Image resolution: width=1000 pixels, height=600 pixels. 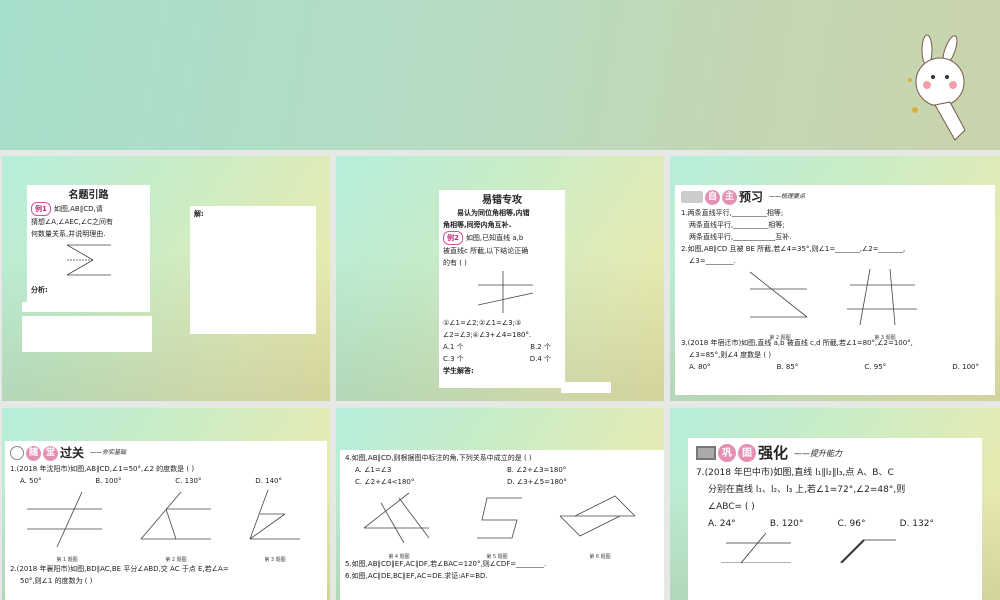 I want to click on option-d: D. 132°, so click(x=916, y=524).